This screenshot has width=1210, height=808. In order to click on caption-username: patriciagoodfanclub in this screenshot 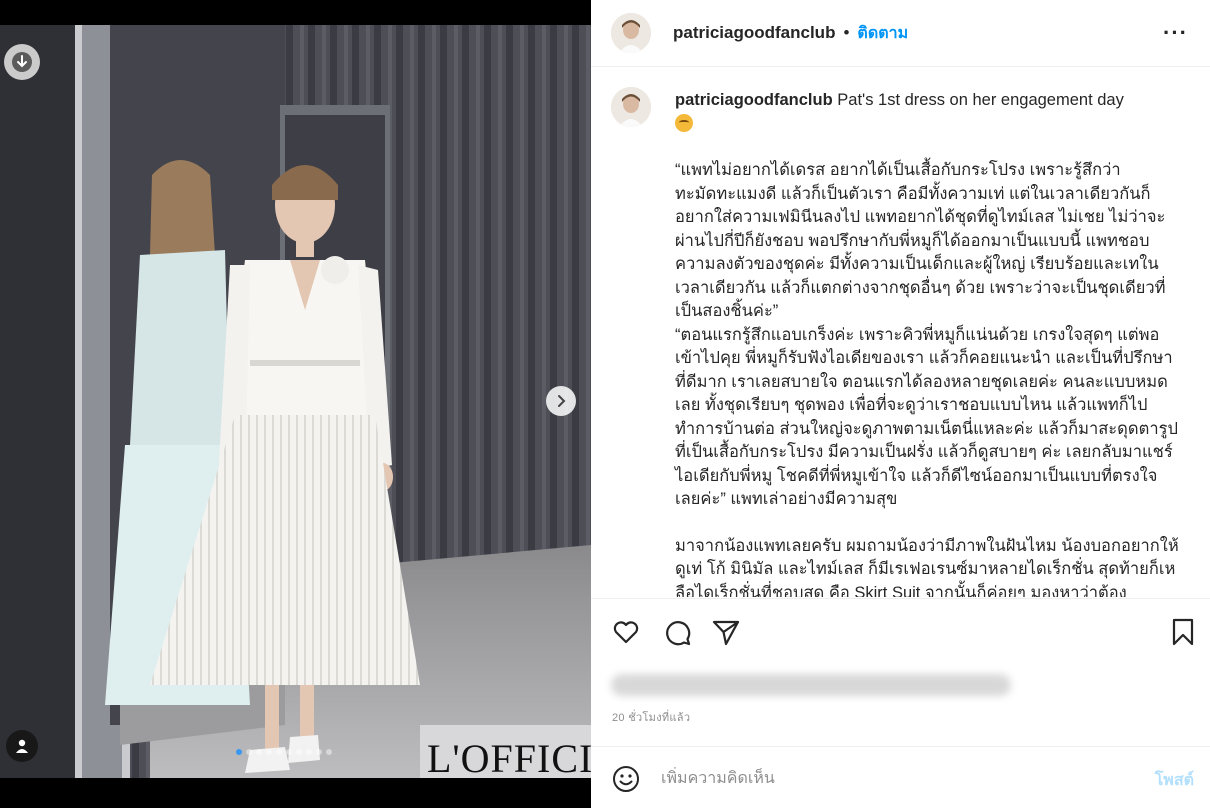, I will do `click(754, 100)`.